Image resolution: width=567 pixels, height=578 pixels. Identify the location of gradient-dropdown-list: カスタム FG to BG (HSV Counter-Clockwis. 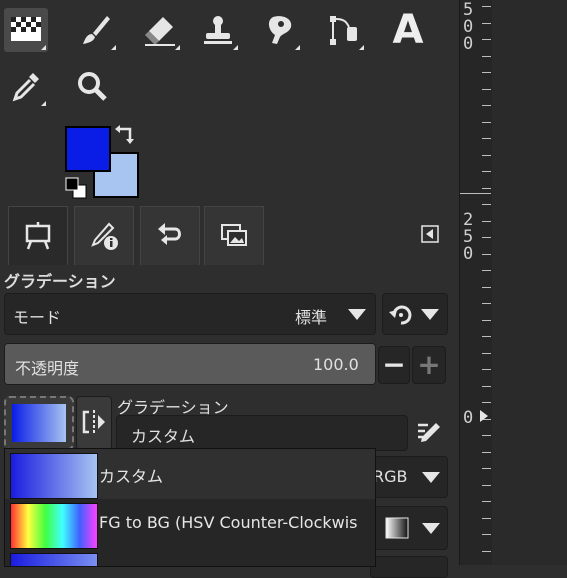
(190, 507).